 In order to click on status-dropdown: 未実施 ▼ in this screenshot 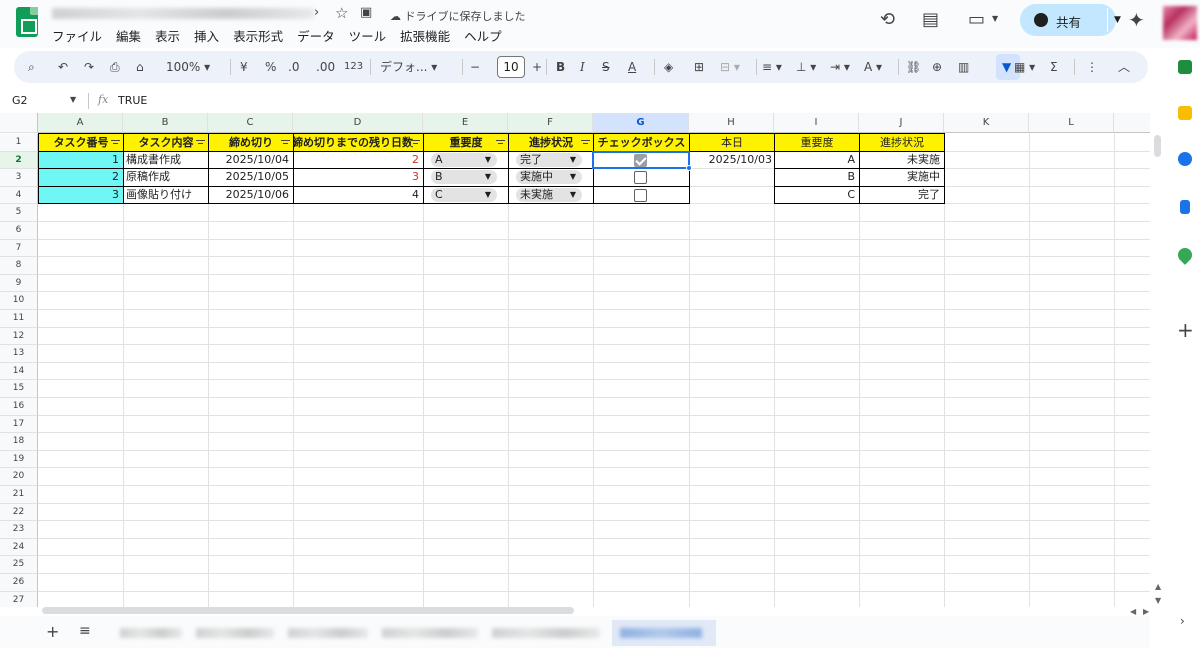, I will do `click(549, 194)`.